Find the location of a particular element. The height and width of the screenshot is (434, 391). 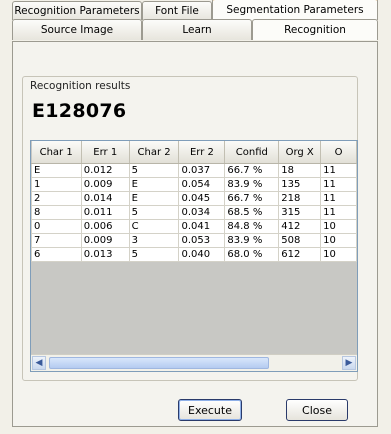

table-cell: 0.014 is located at coordinates (105, 198).